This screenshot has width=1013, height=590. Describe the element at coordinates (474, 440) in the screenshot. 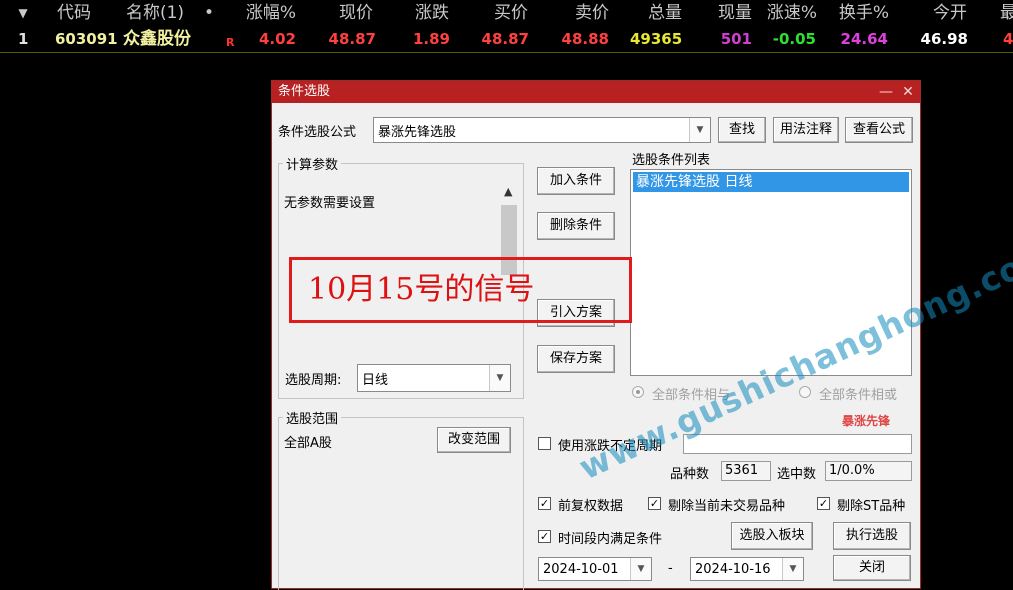

I see `change-scope-button: 改变范围` at that location.